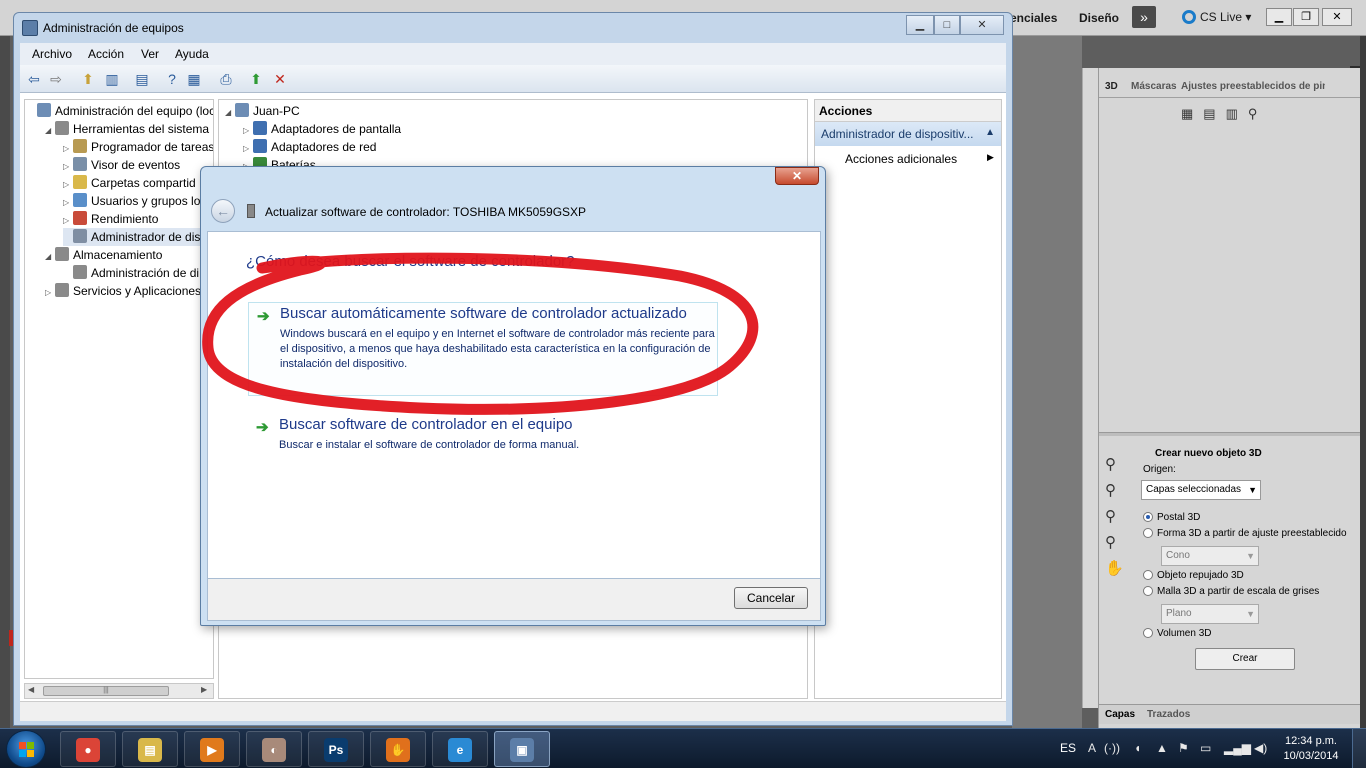  What do you see at coordinates (138, 147) in the screenshot?
I see `tree-item: ▷ Programador de tareas` at bounding box center [138, 147].